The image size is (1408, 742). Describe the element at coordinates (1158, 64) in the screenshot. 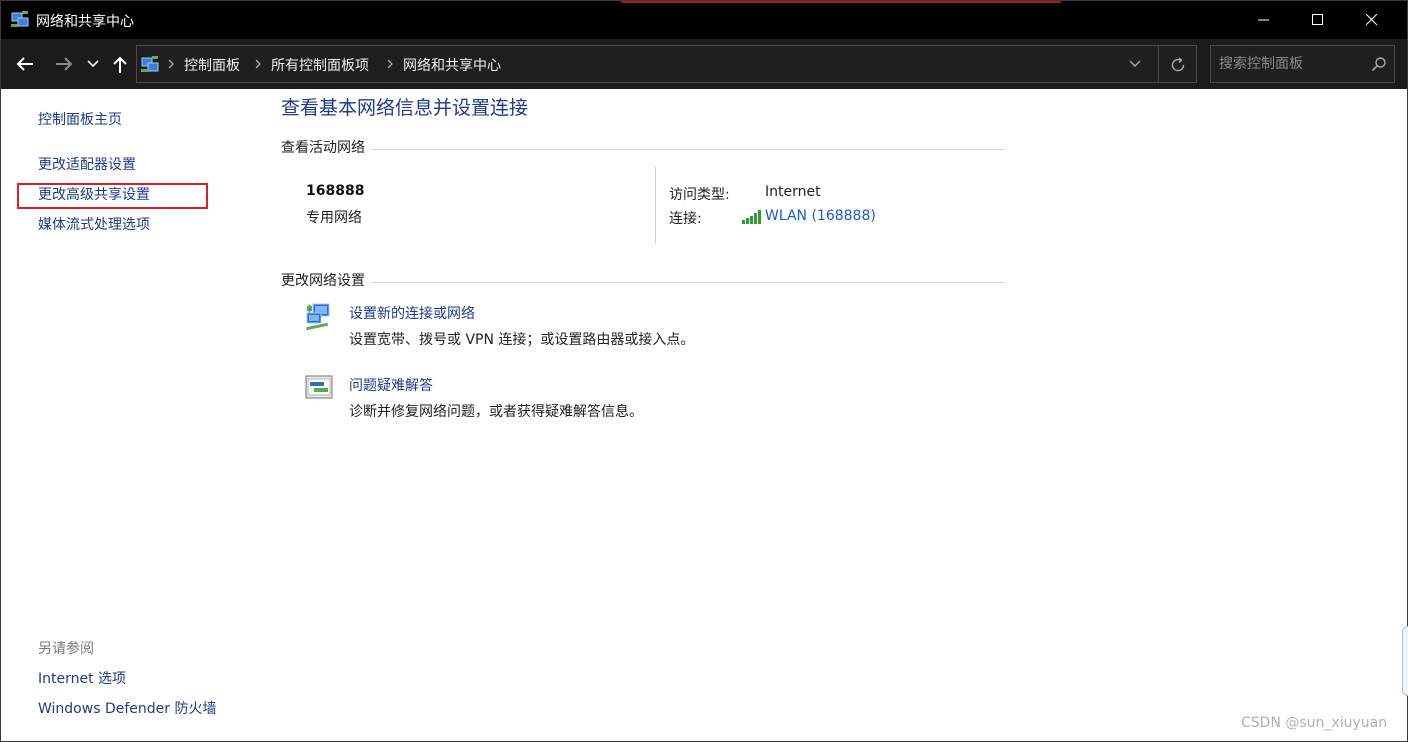

I see `address-divider` at that location.